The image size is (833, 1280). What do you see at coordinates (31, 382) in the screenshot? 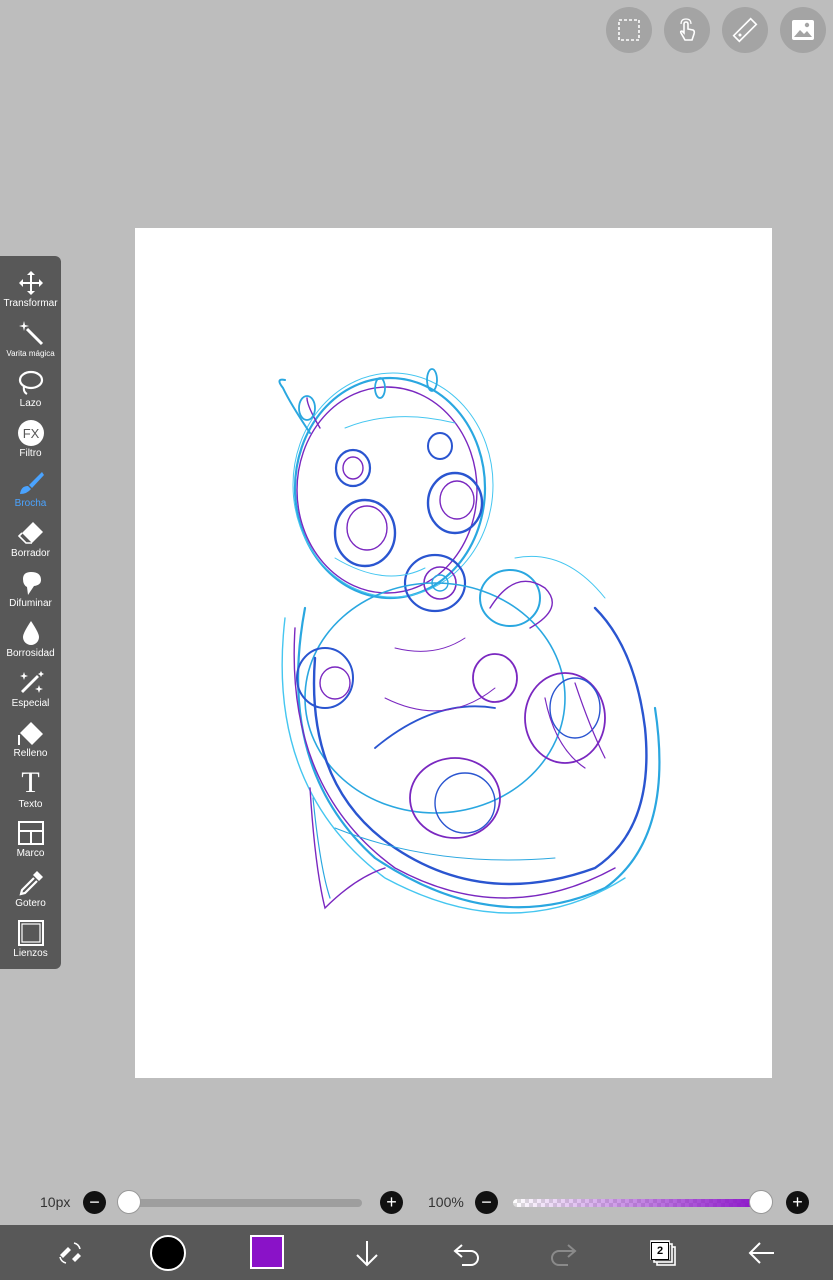
I see `lasso-icon` at bounding box center [31, 382].